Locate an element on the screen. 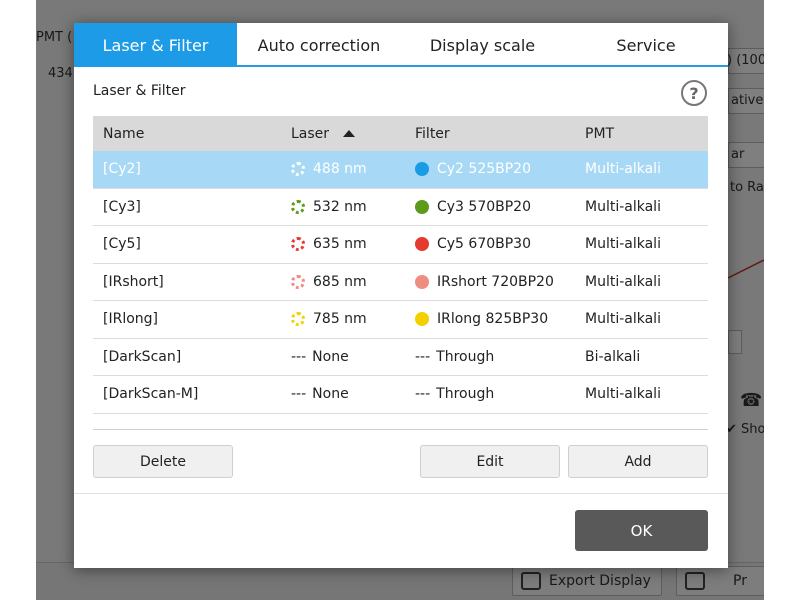 This screenshot has height=600, width=800. delete-button: Delete is located at coordinates (163, 461).